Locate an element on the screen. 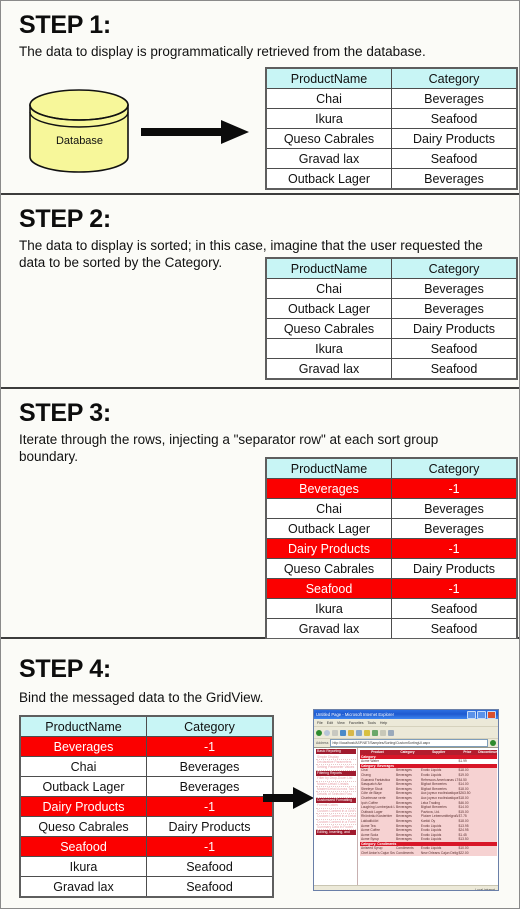 The height and width of the screenshot is (909, 520). step-4-description: Bind the messaged data to the GridView. is located at coordinates (141, 697).